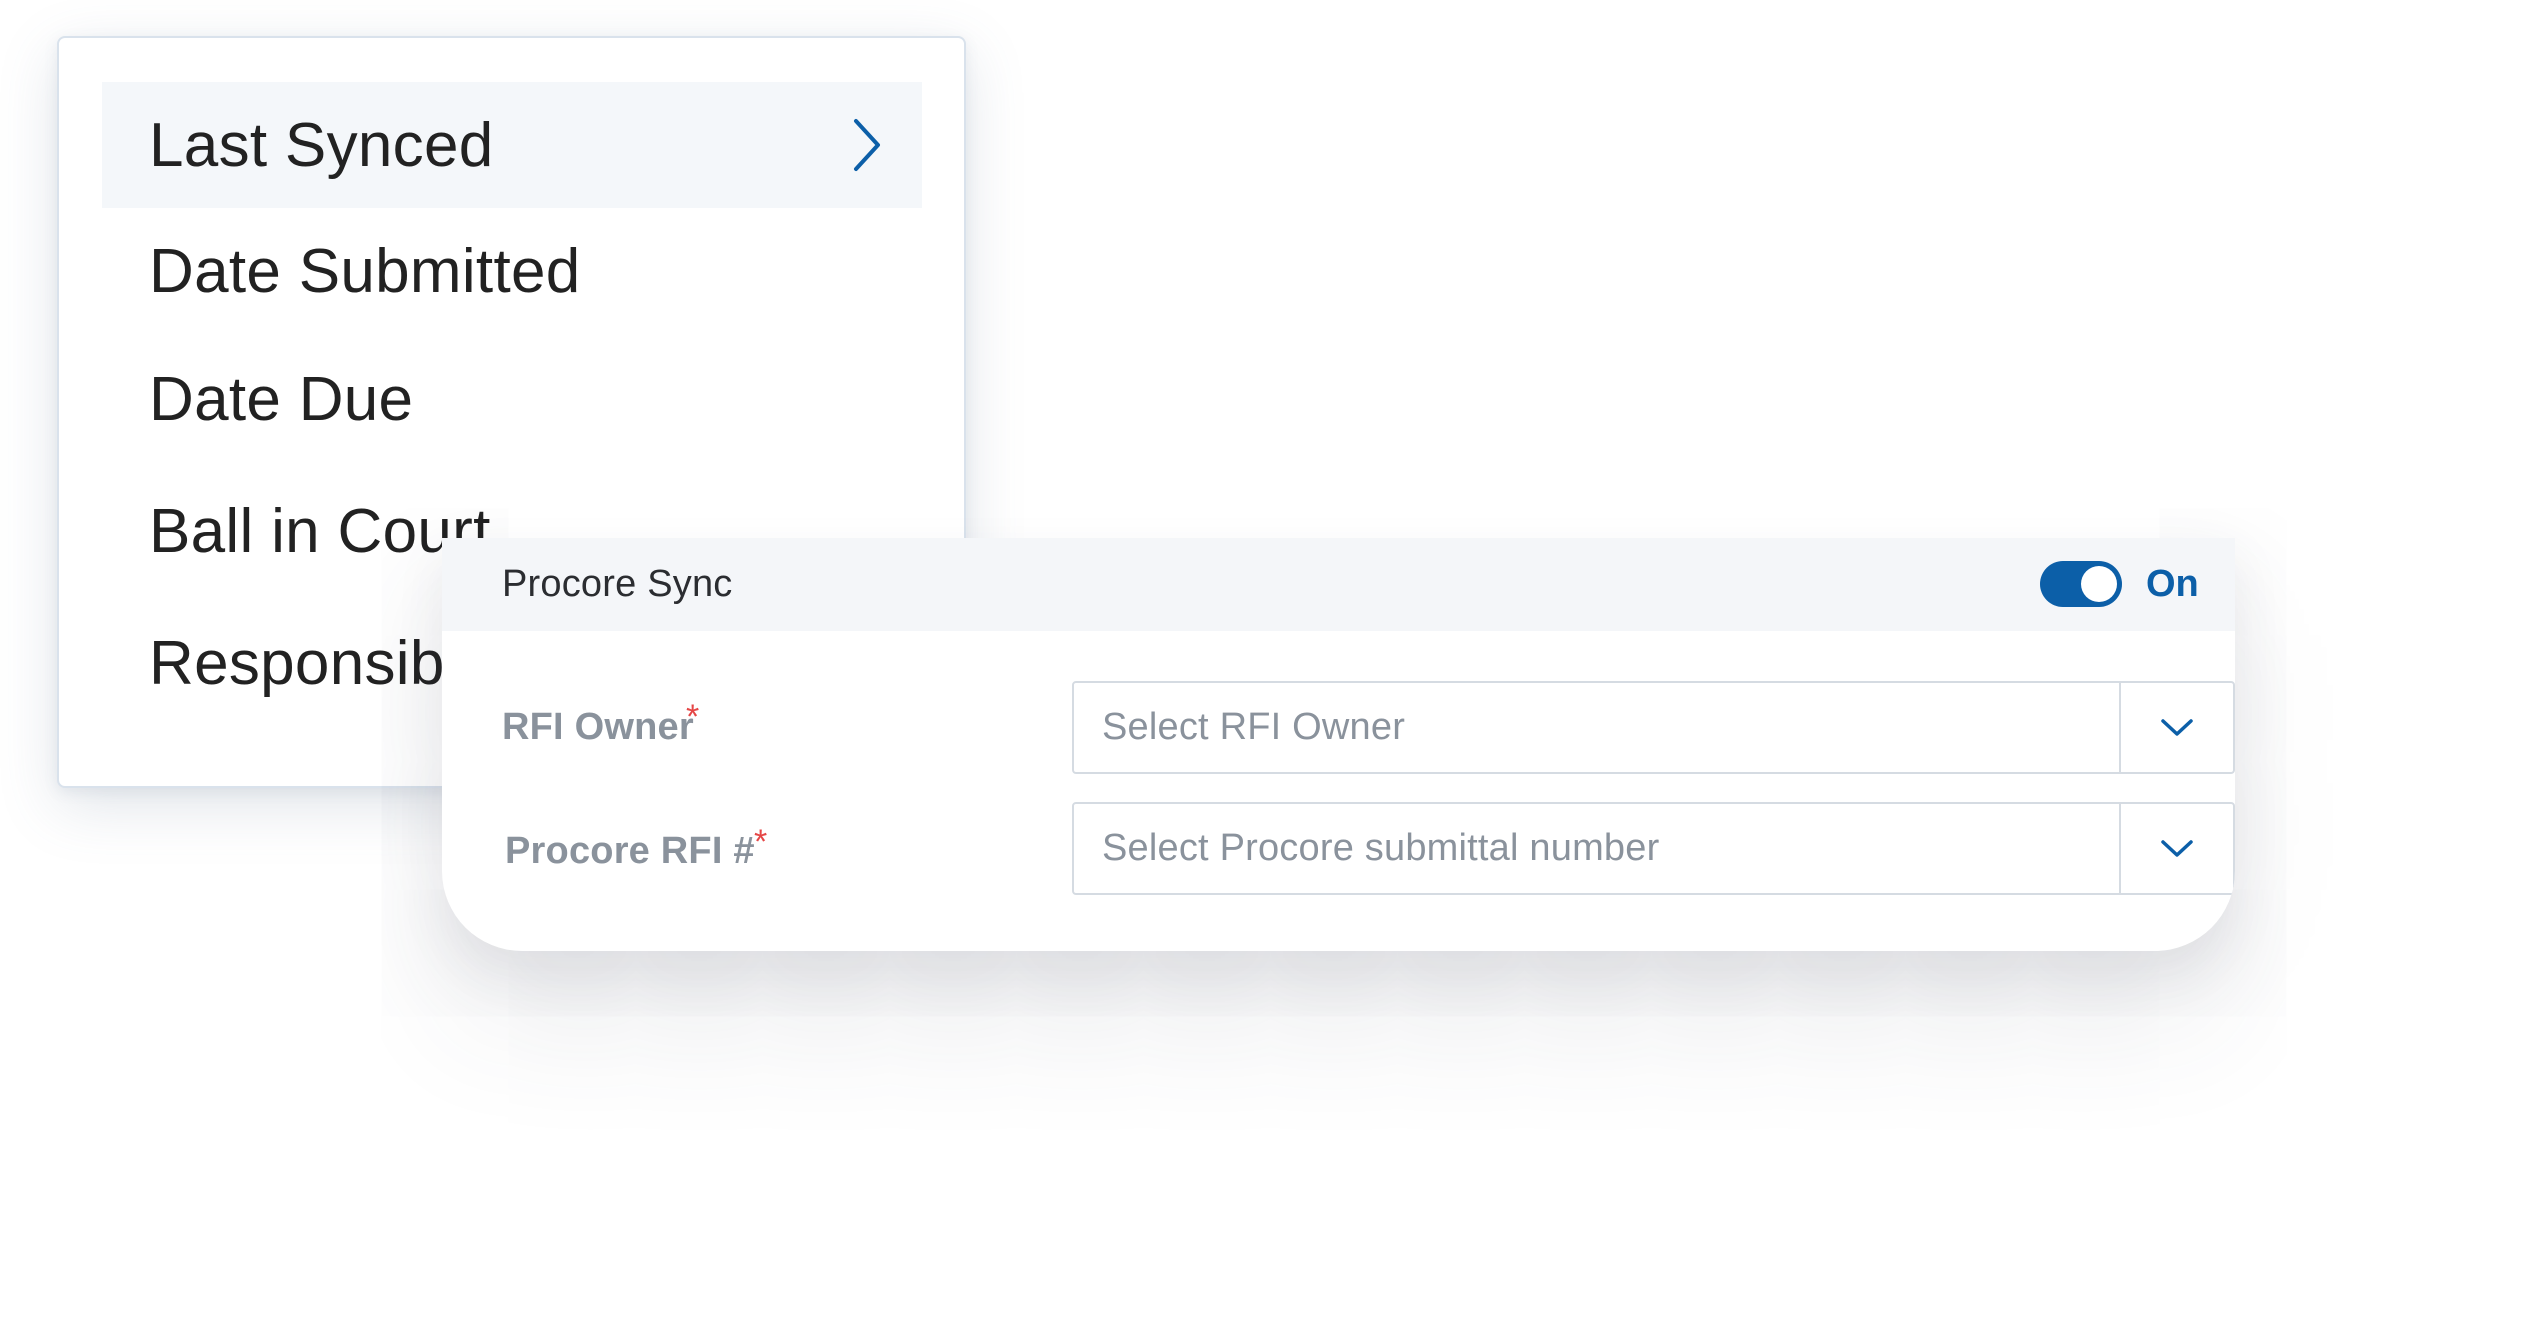 The height and width of the screenshot is (1340, 2535). I want to click on menu-item-label: Last Synced, so click(321, 145).